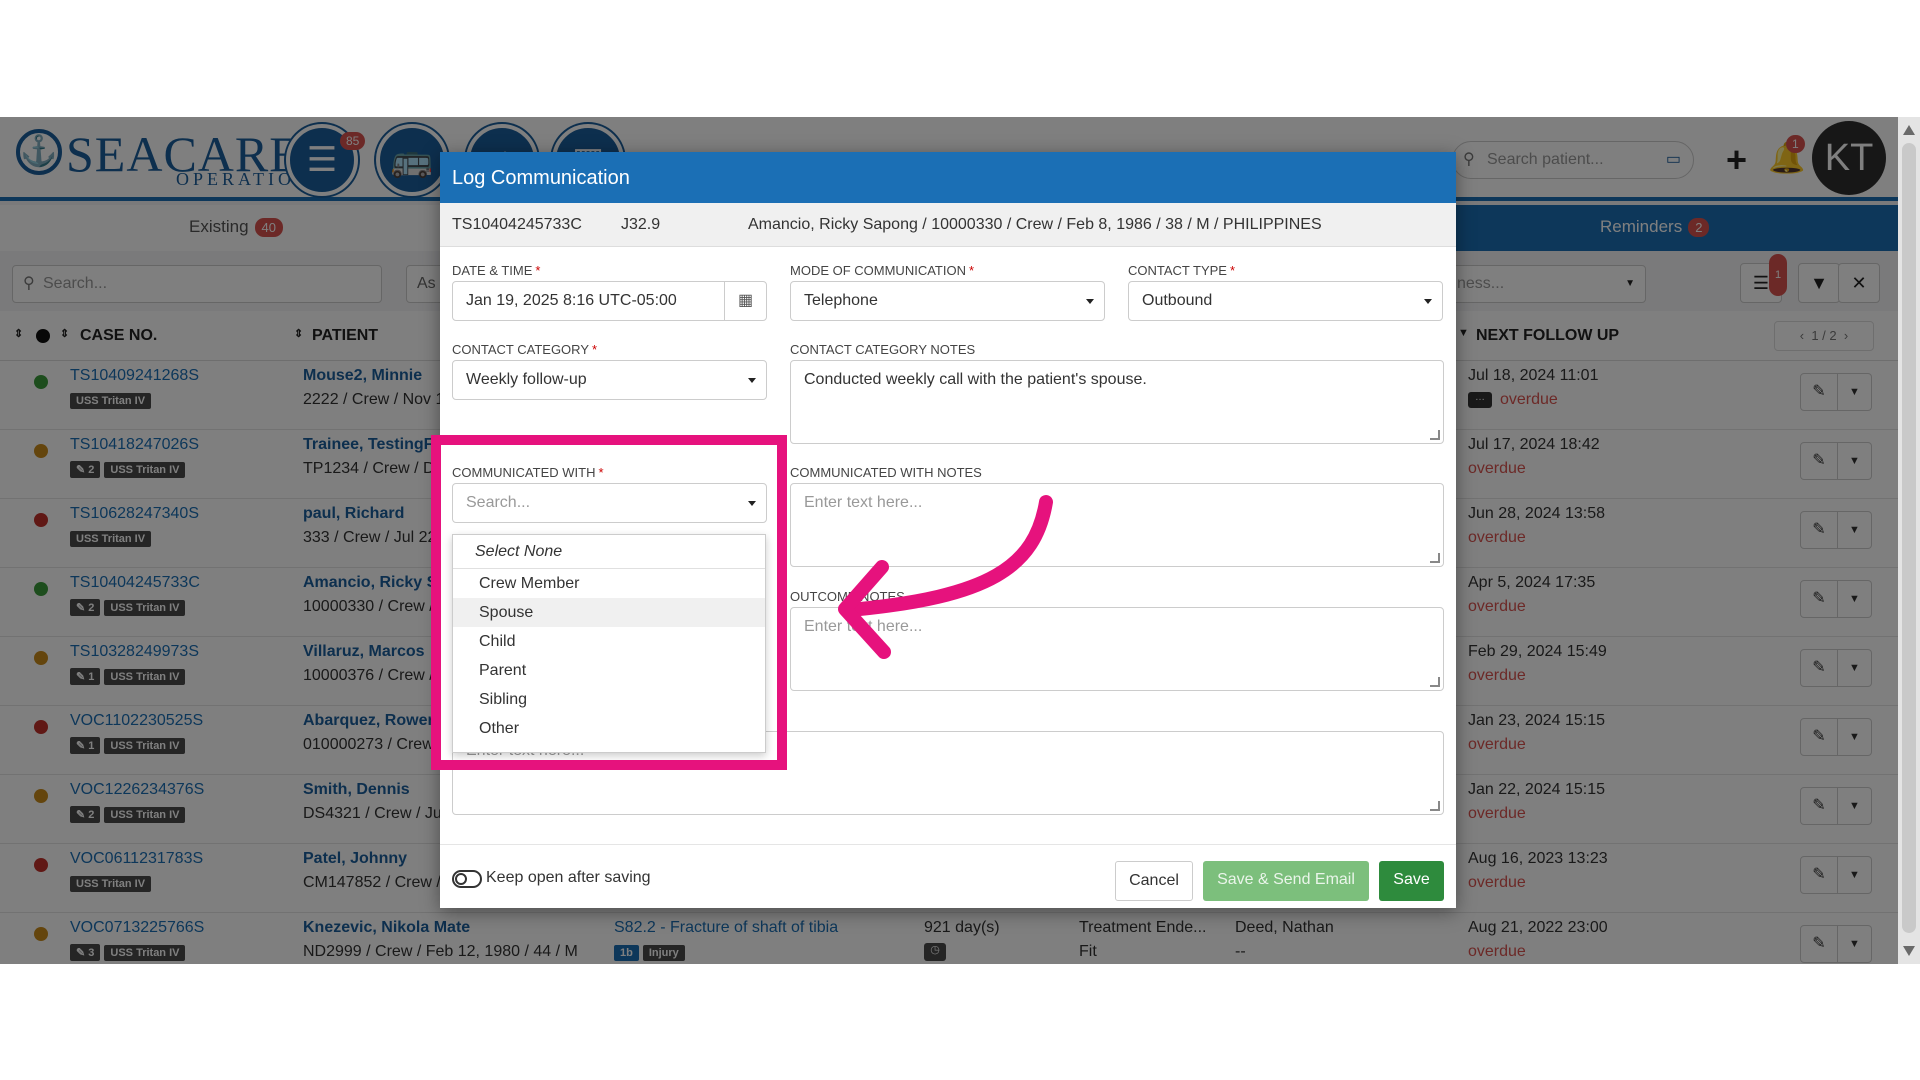 The image size is (1920, 1080). What do you see at coordinates (948, 556) in the screenshot?
I see `arrow-shaft` at bounding box center [948, 556].